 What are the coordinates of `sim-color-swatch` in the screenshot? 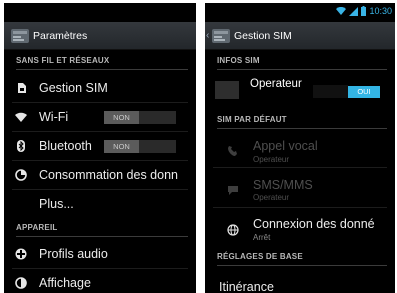 It's located at (227, 90).